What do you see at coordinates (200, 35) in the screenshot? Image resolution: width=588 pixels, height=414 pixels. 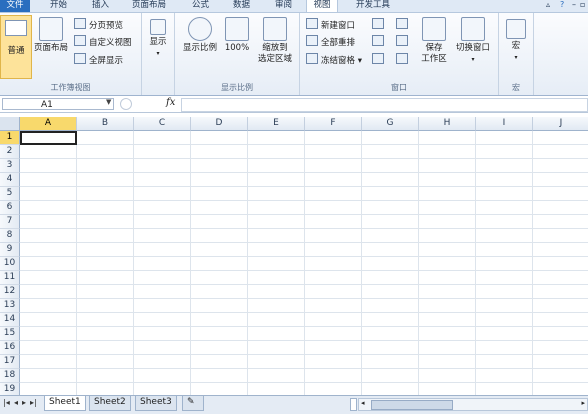 I see `zoom-button: 显示比例` at bounding box center [200, 35].